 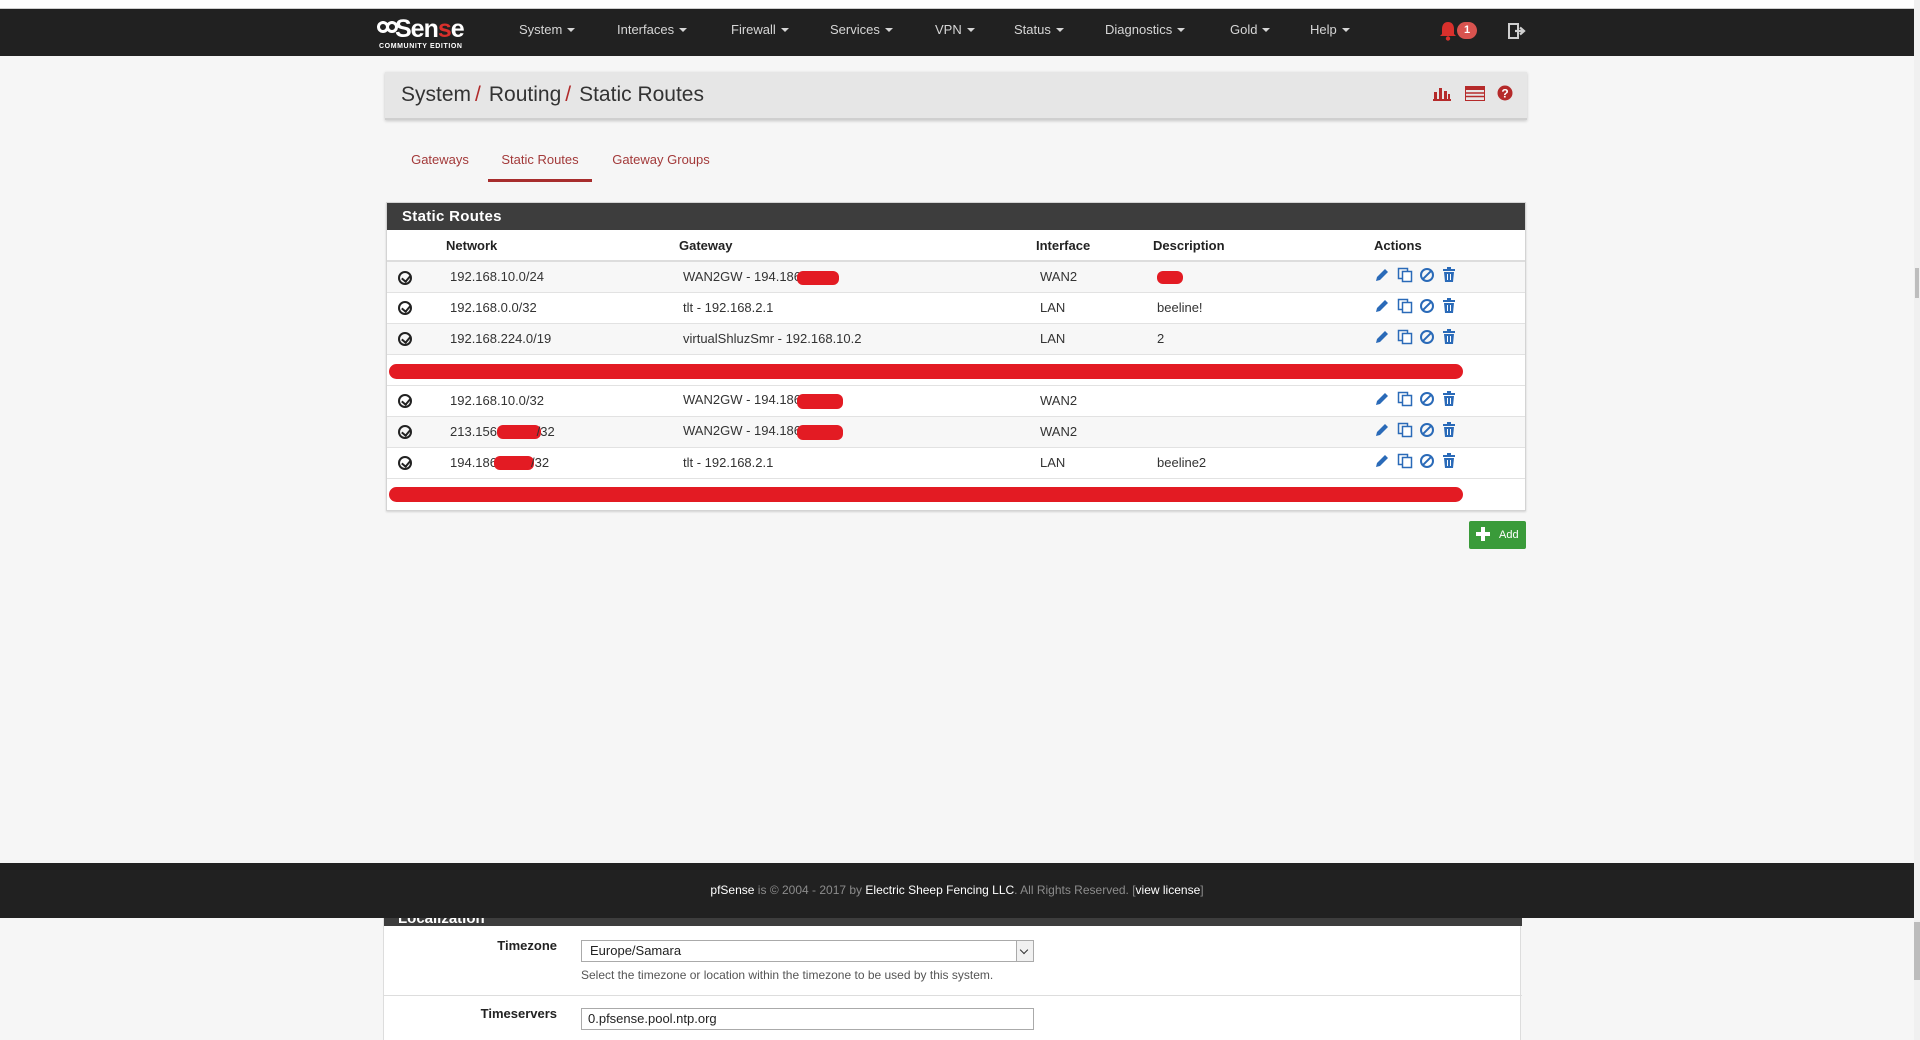 What do you see at coordinates (855, 431) in the screenshot?
I see `route-gateway: WAN2GW - 194.186` at bounding box center [855, 431].